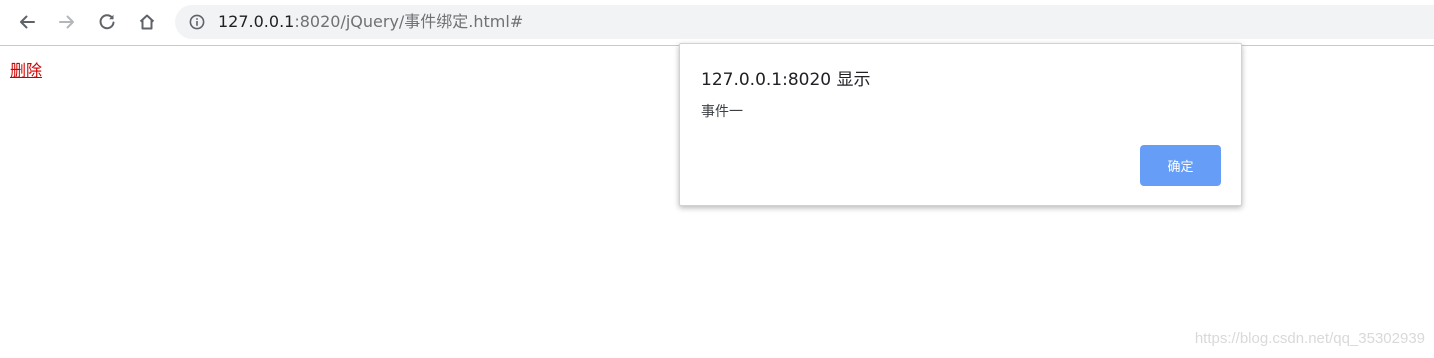 This screenshot has width=1434, height=358. I want to click on delete-link: 删除, so click(26, 71).